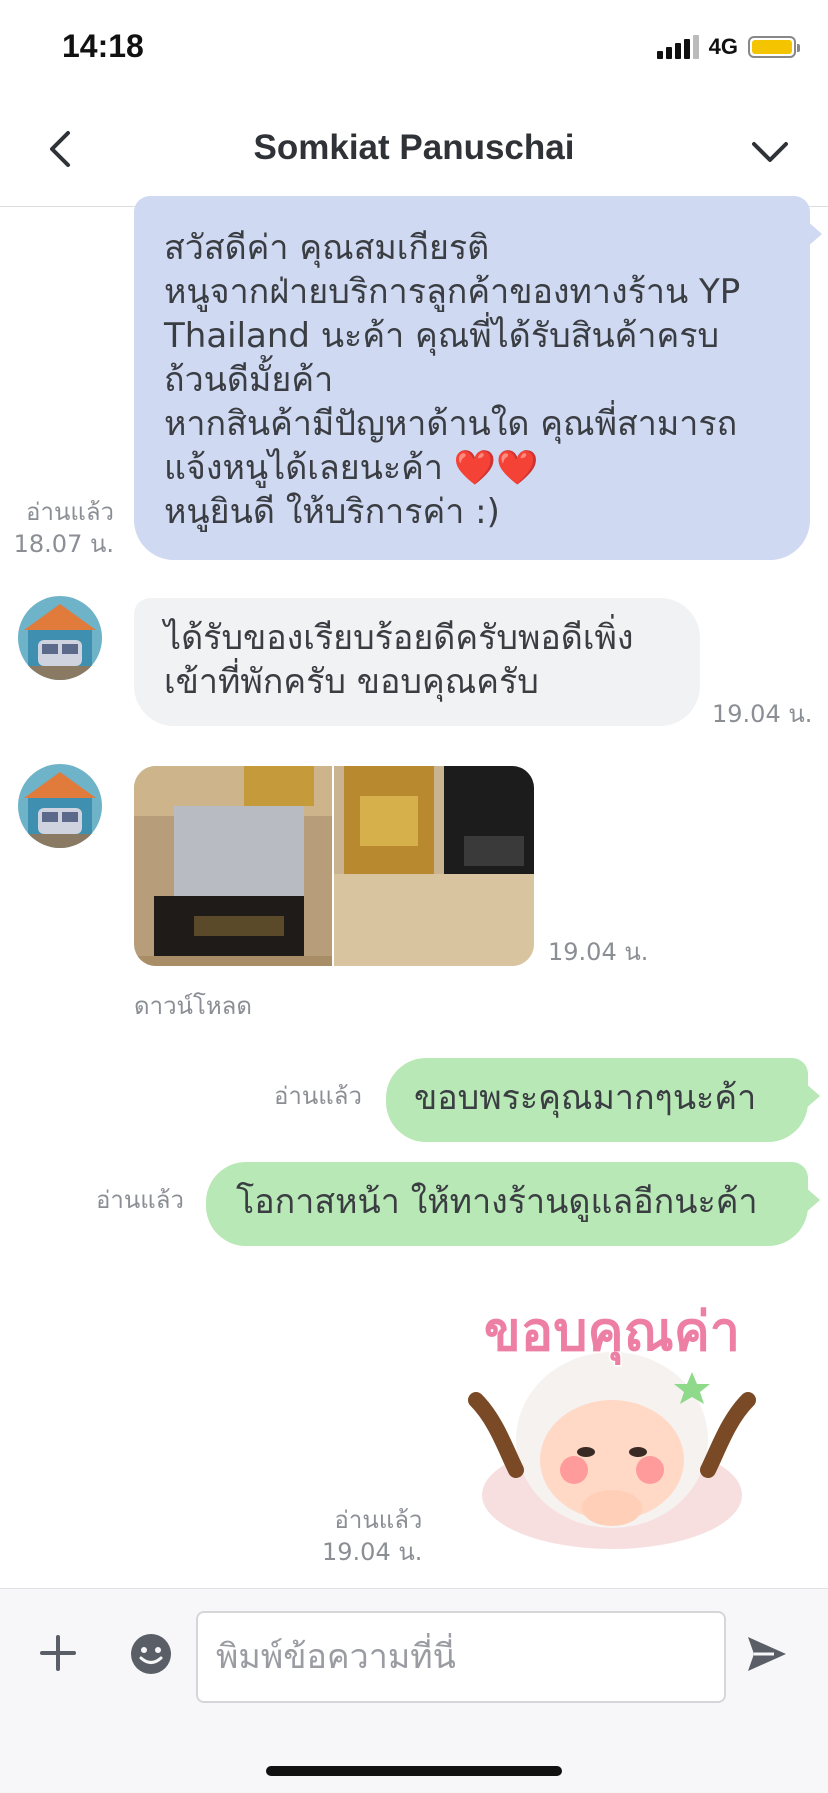  Describe the element at coordinates (451, 424) in the screenshot. I see `message-line: หากสินค้ามีปัญหาด้านใด คุณพี่สามารถ` at that location.